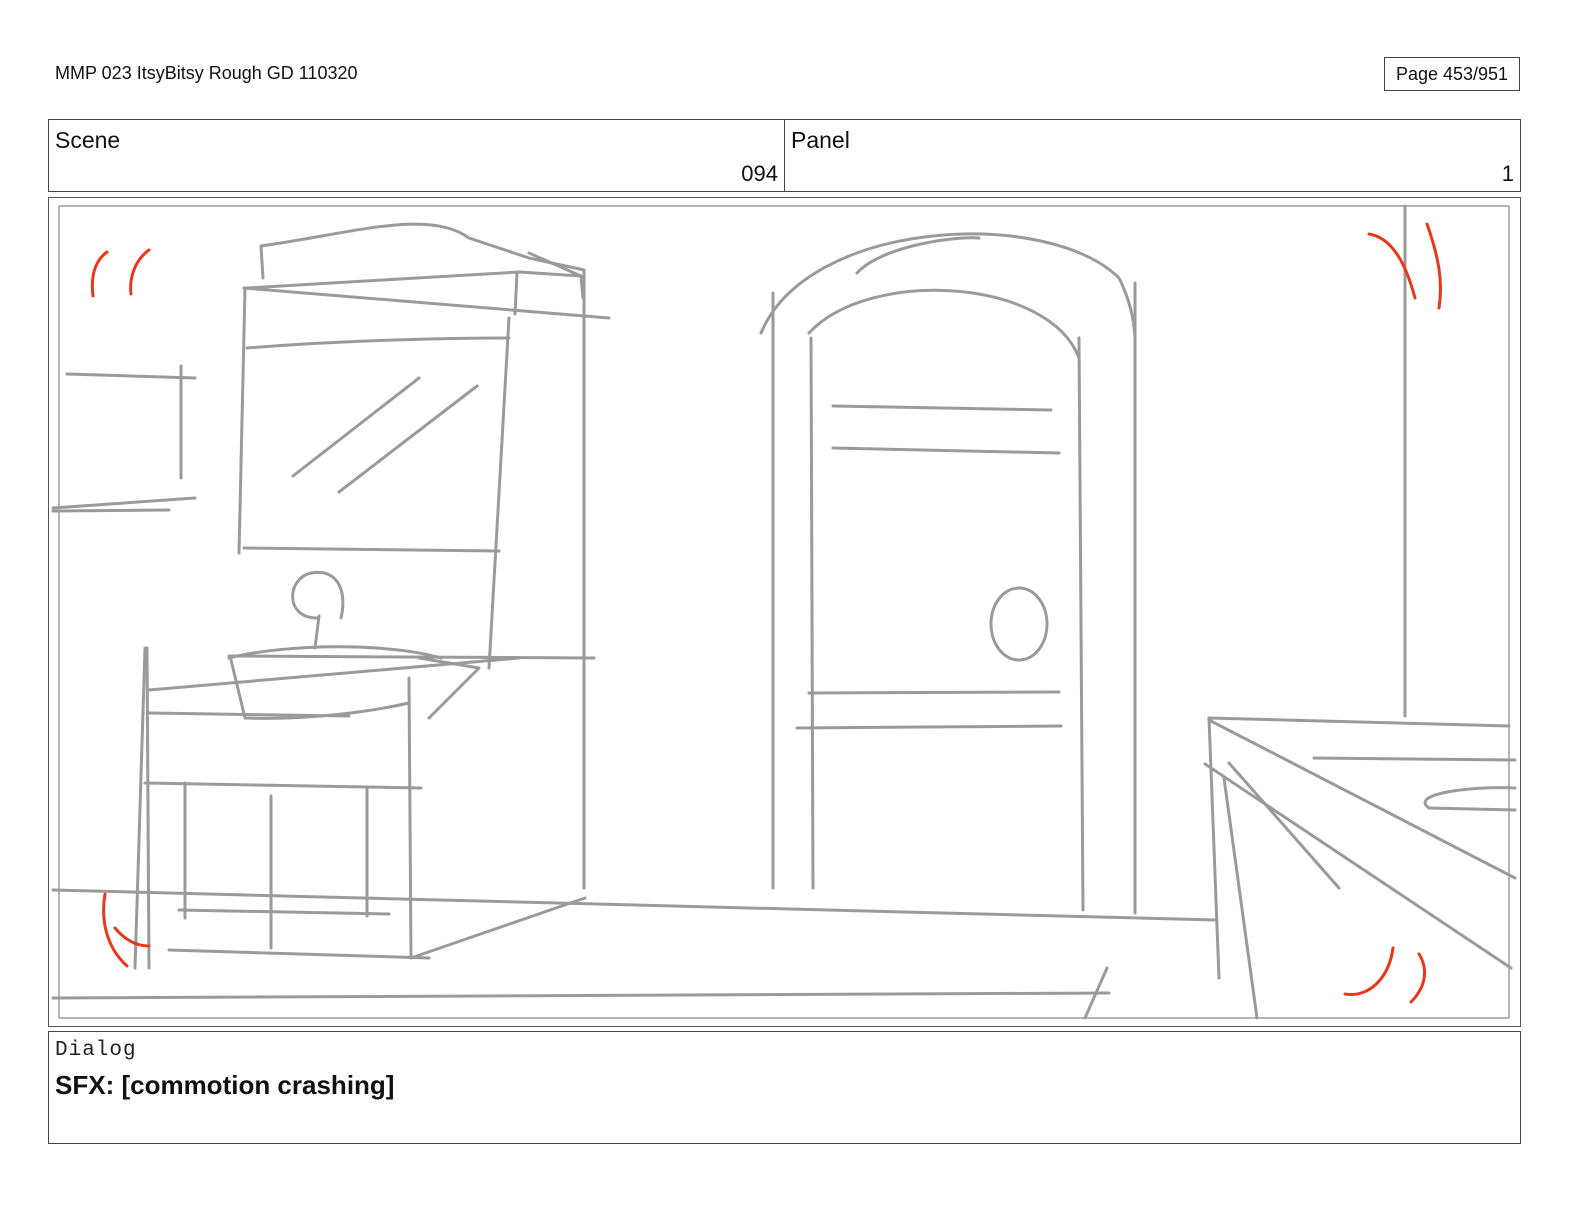  What do you see at coordinates (820, 140) in the screenshot?
I see `panel-label: Panel` at bounding box center [820, 140].